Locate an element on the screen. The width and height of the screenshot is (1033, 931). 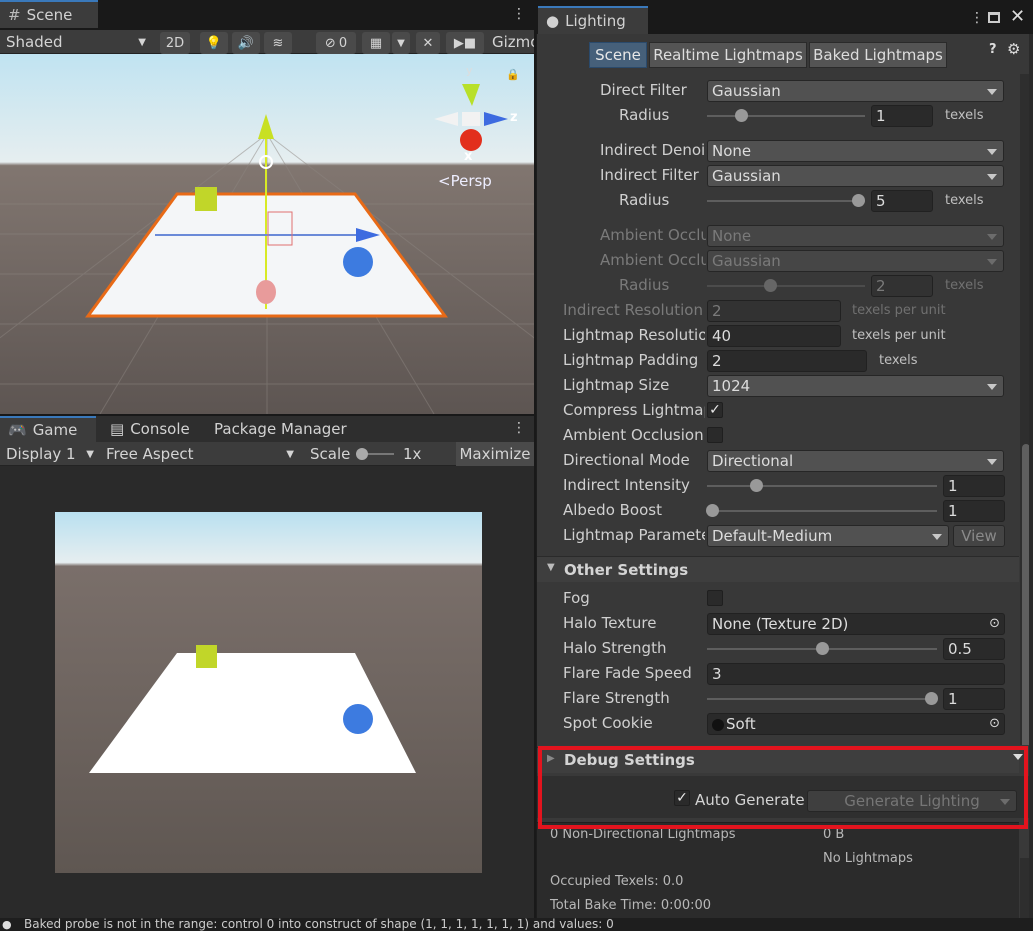
ao-radius-field: 2 is located at coordinates (902, 286).